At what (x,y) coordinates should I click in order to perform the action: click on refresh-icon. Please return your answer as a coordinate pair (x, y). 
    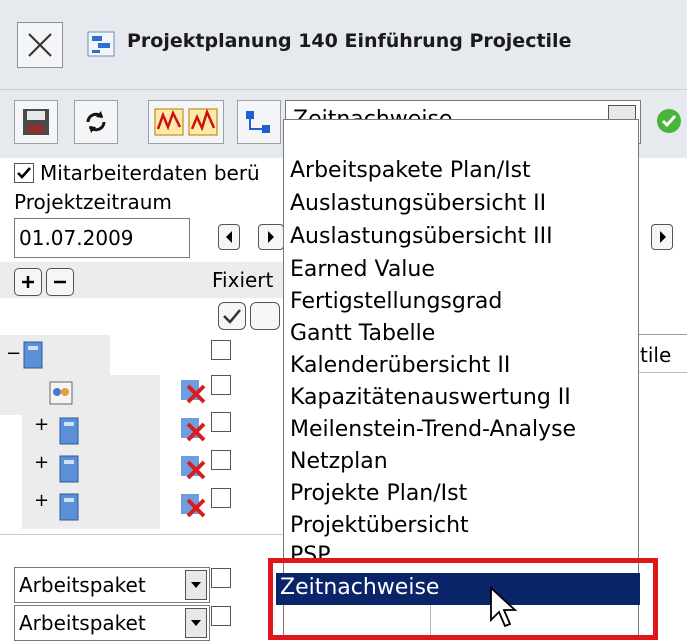
    Looking at the image, I should click on (96, 122).